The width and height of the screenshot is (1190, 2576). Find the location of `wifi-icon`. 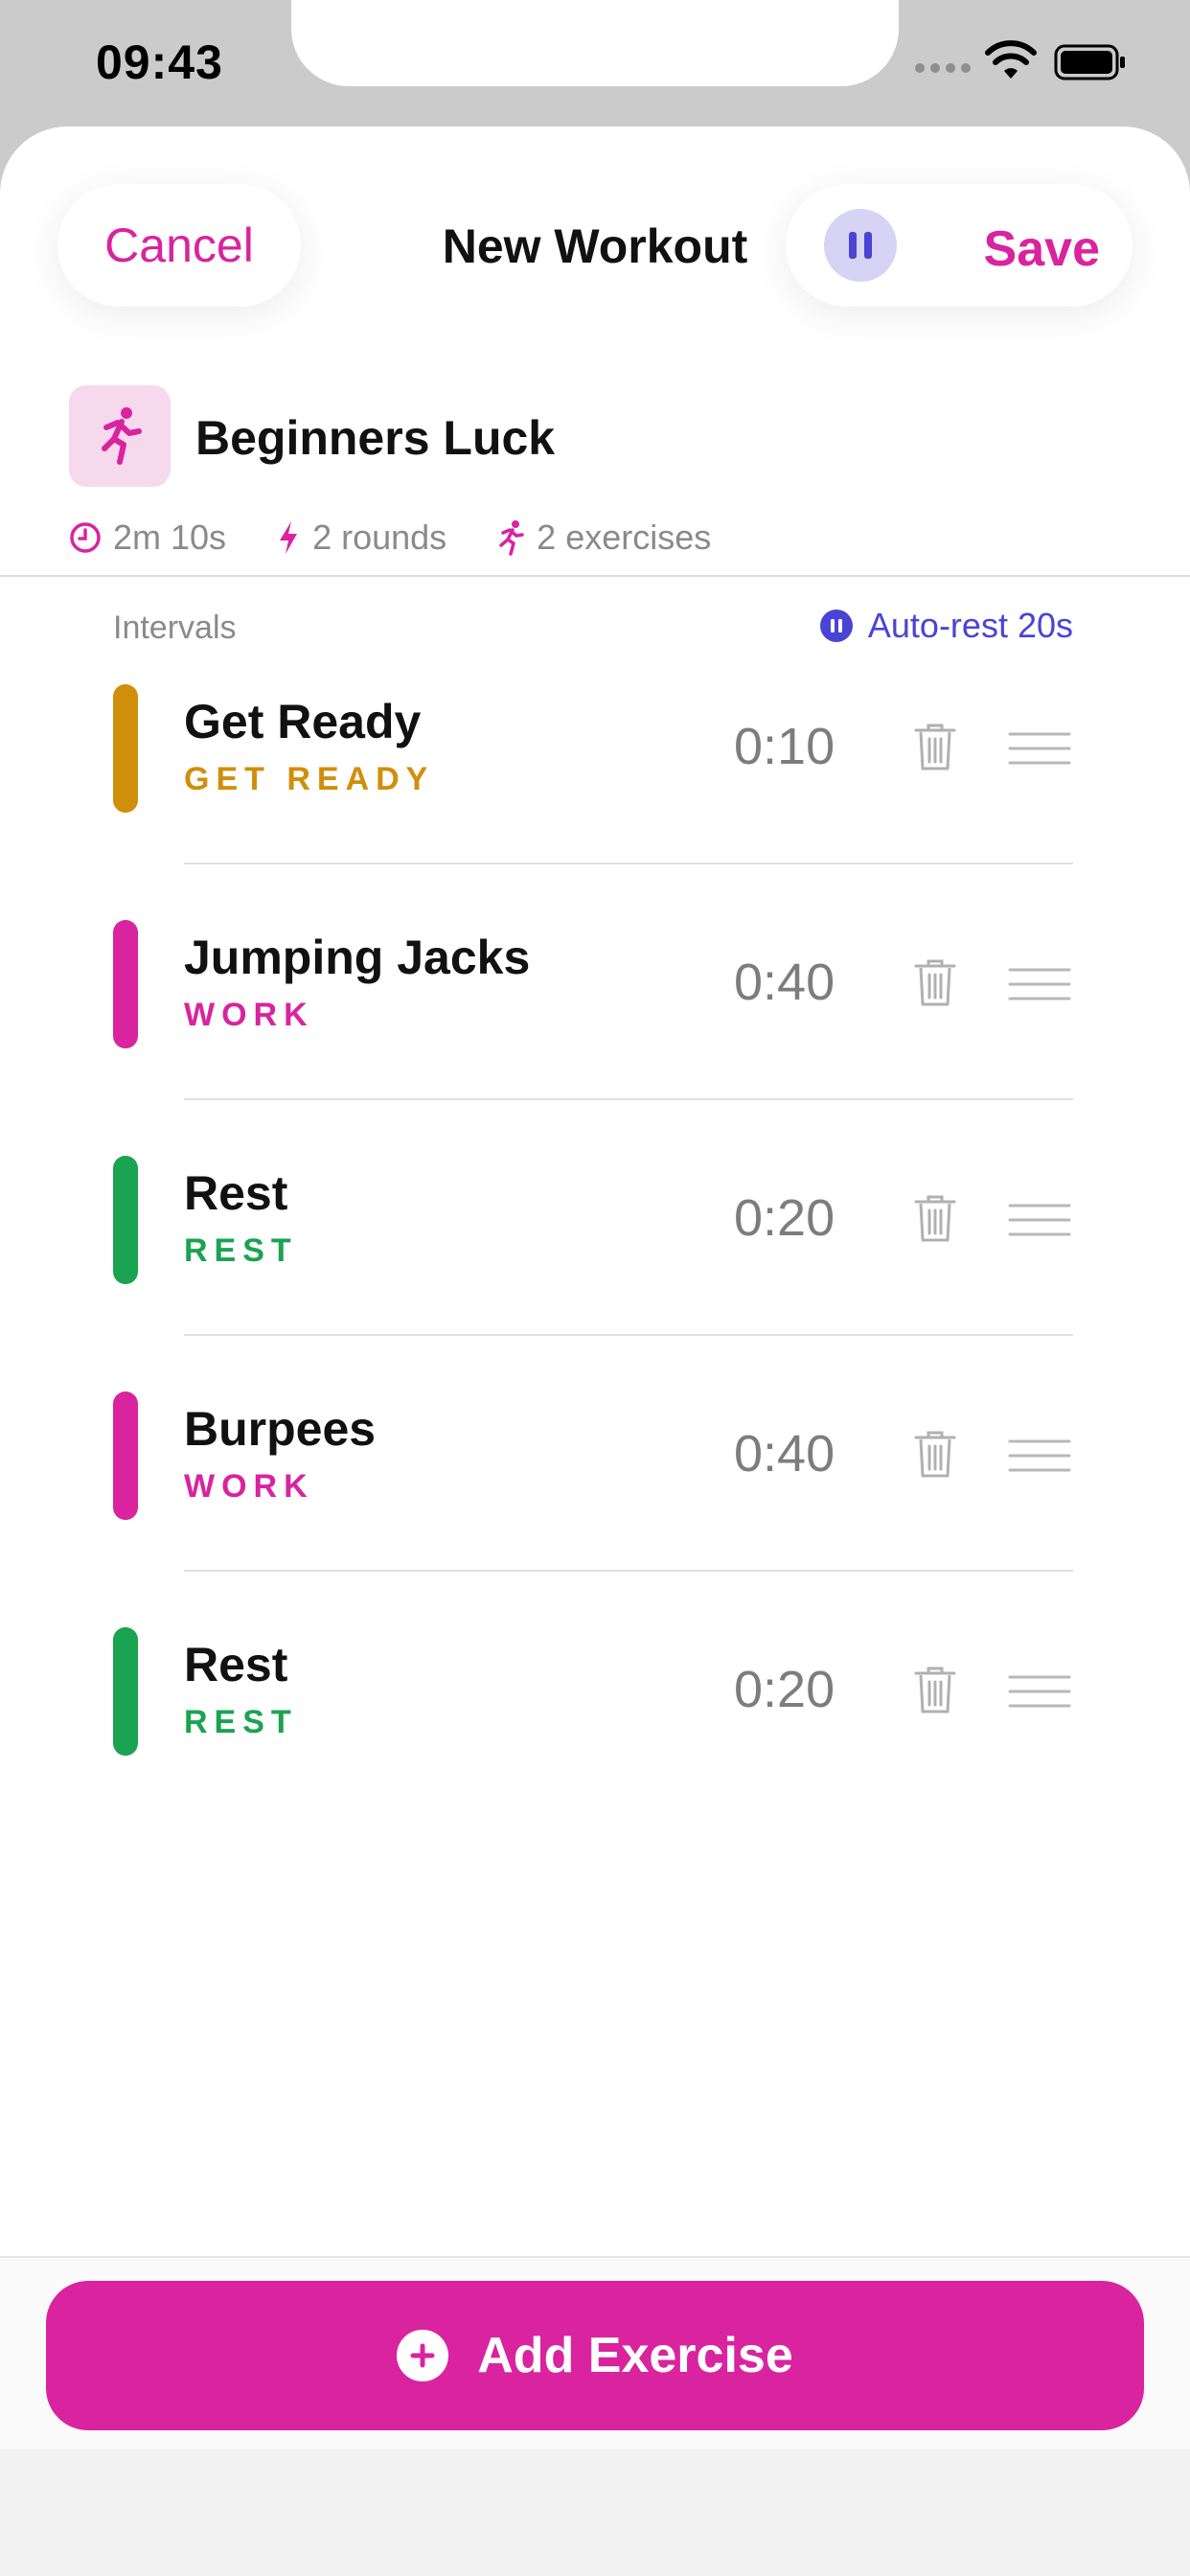

wifi-icon is located at coordinates (1011, 59).